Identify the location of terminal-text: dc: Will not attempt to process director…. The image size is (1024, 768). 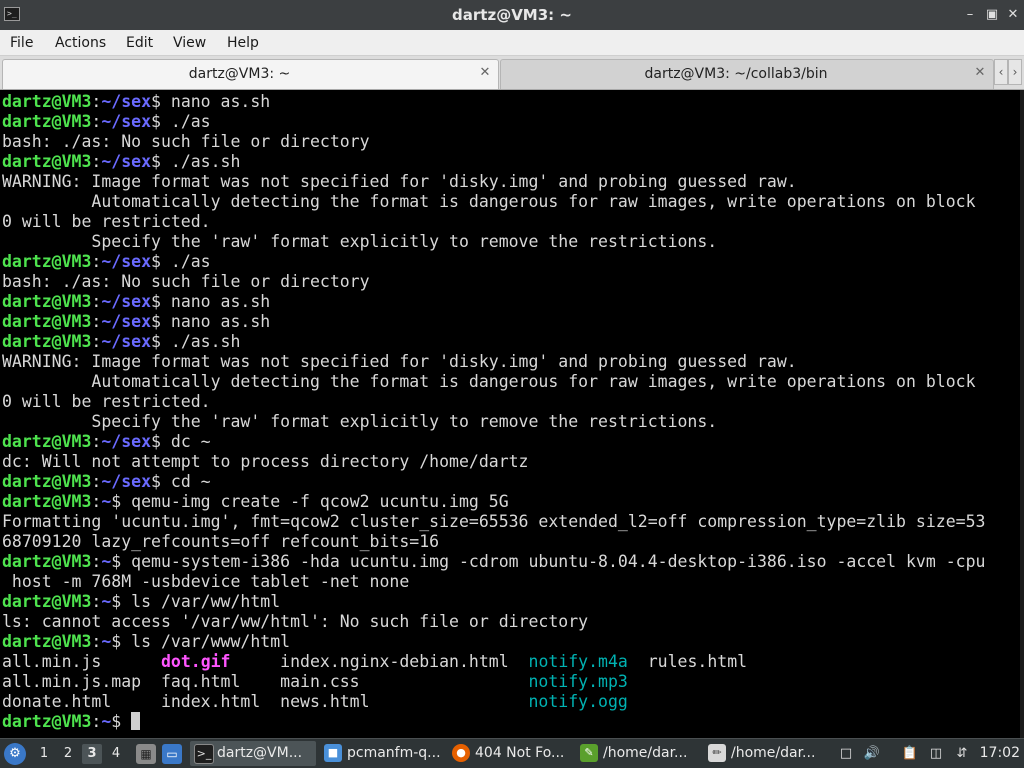
(265, 461).